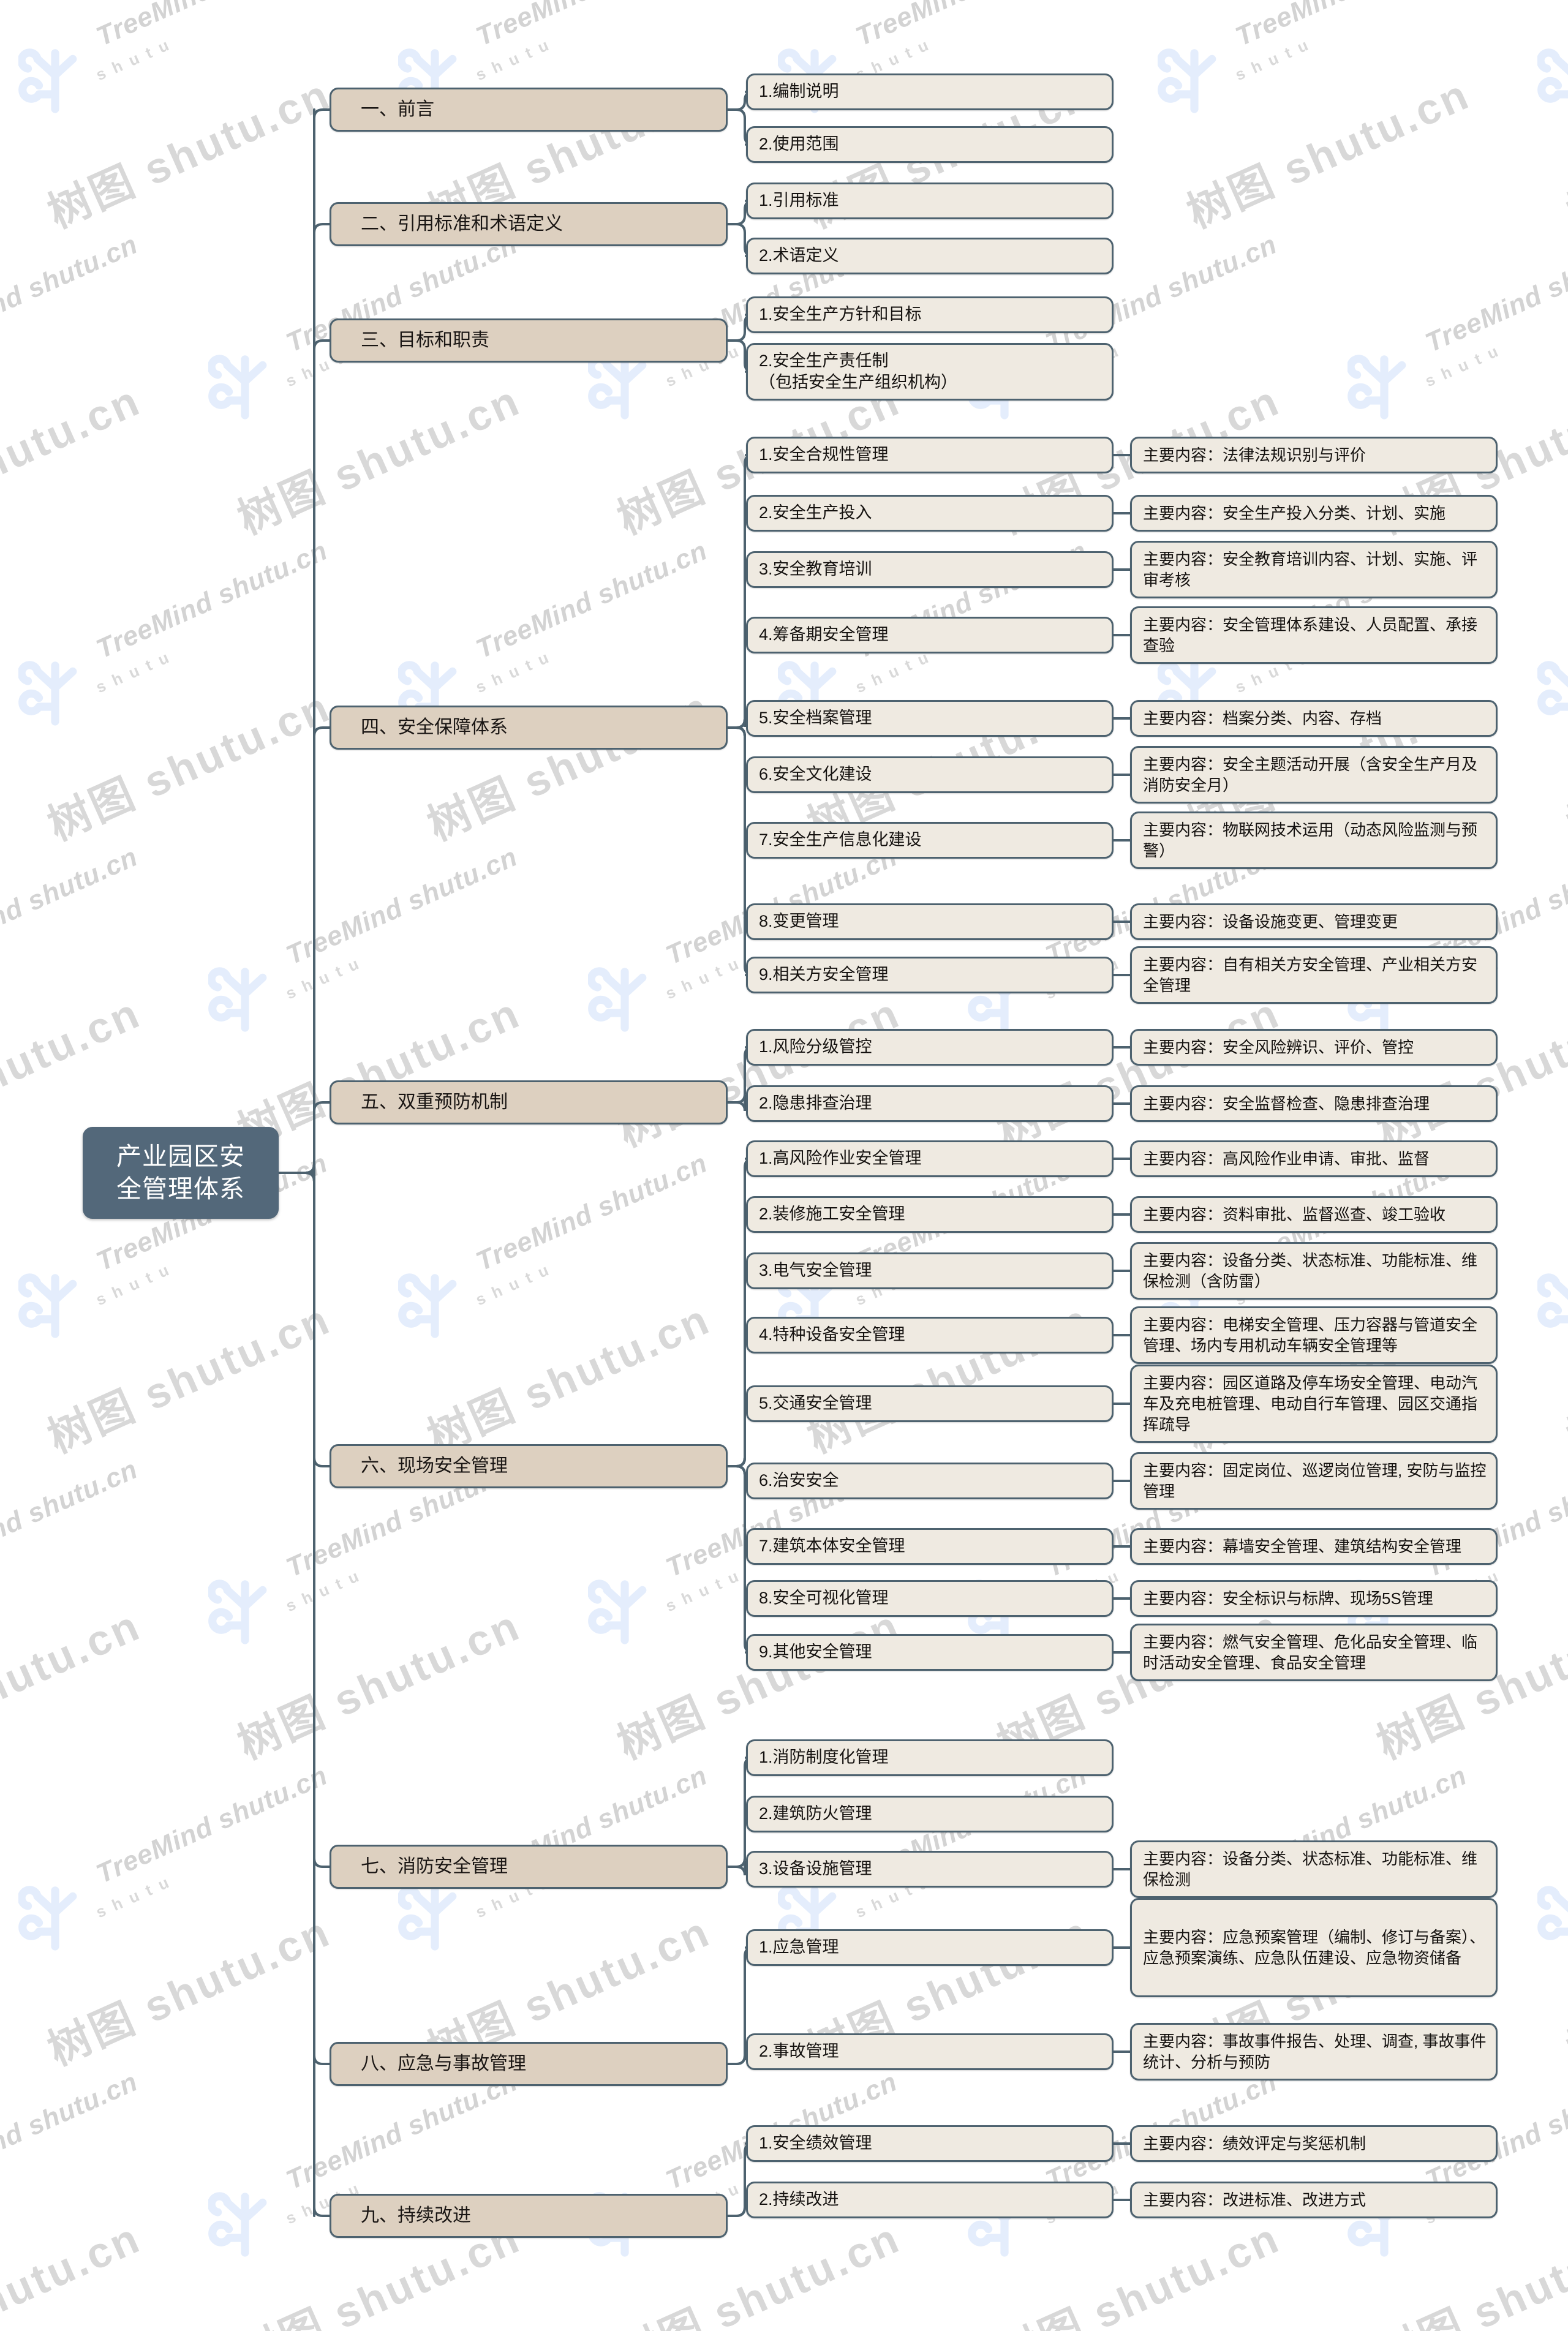 This screenshot has width=1568, height=2331. I want to click on branch-1-child-1: 1.编制说明, so click(930, 92).